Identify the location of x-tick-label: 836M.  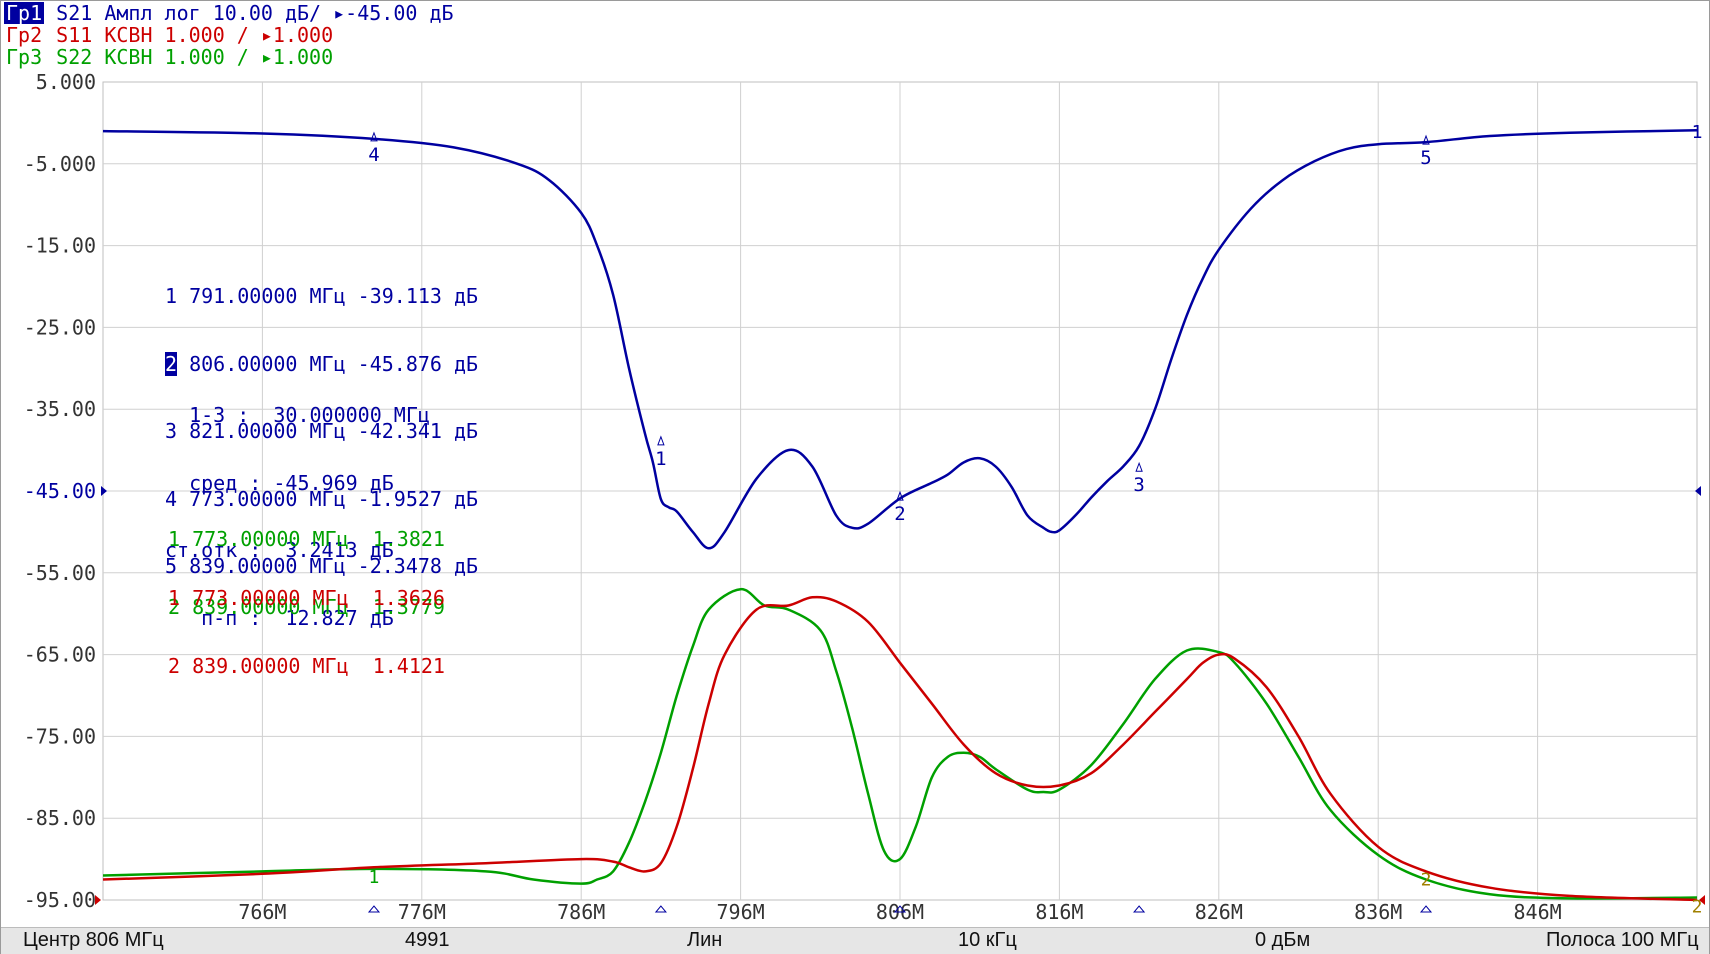
(1378, 912).